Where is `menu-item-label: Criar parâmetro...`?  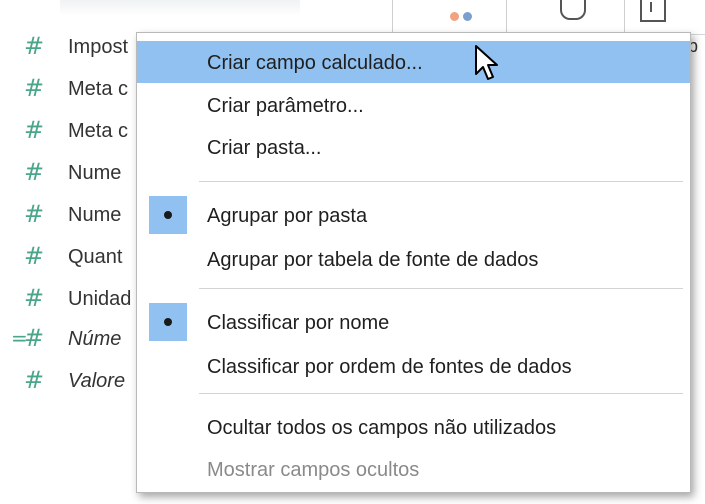 menu-item-label: Criar parâmetro... is located at coordinates (285, 106).